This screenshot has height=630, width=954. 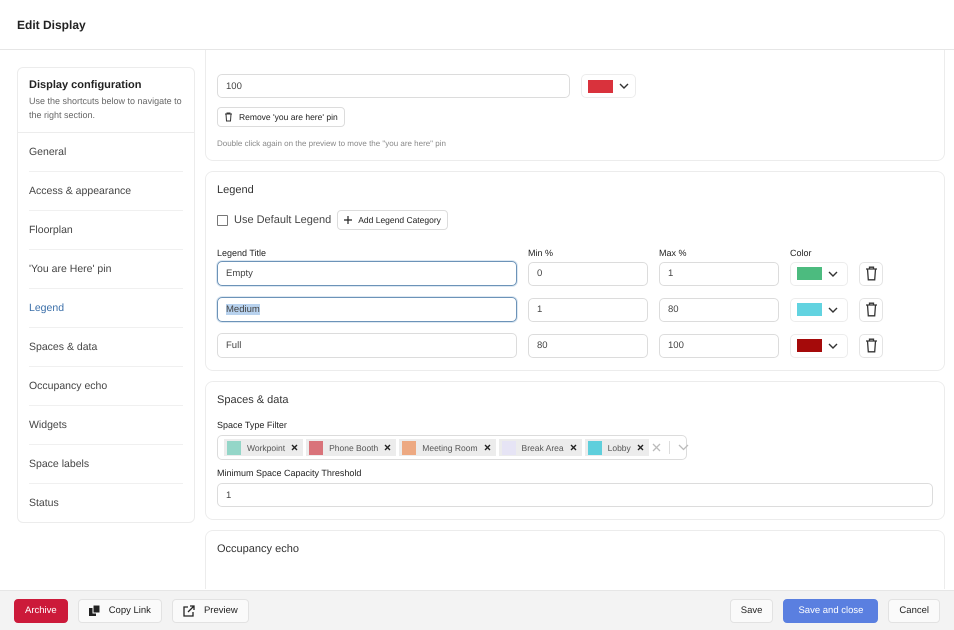 I want to click on sidebar-item: Status, so click(x=106, y=503).